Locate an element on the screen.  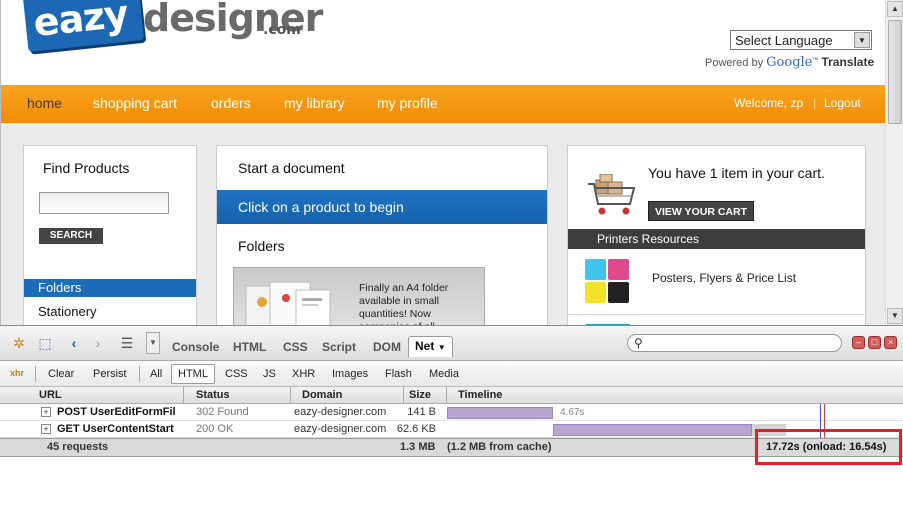
search-button: SEARCH is located at coordinates (71, 236).